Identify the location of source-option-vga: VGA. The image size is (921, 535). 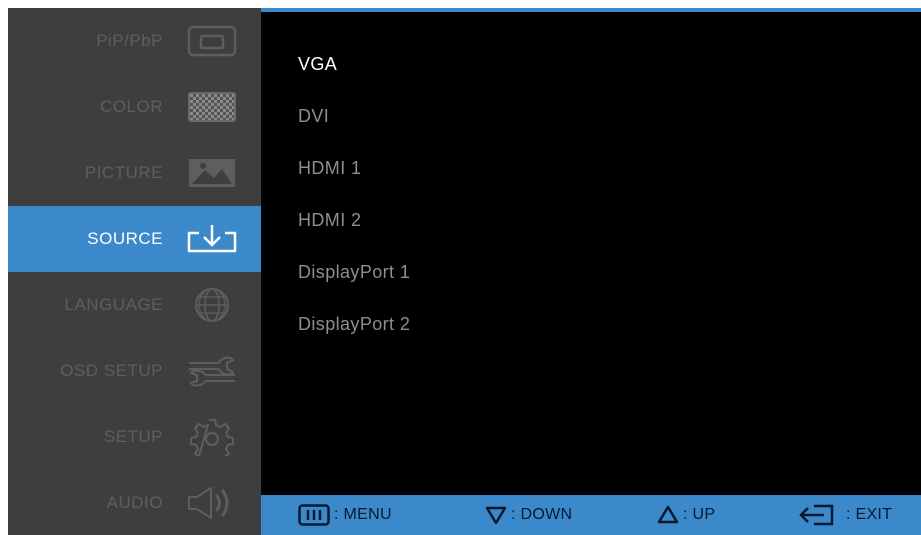
(317, 64).